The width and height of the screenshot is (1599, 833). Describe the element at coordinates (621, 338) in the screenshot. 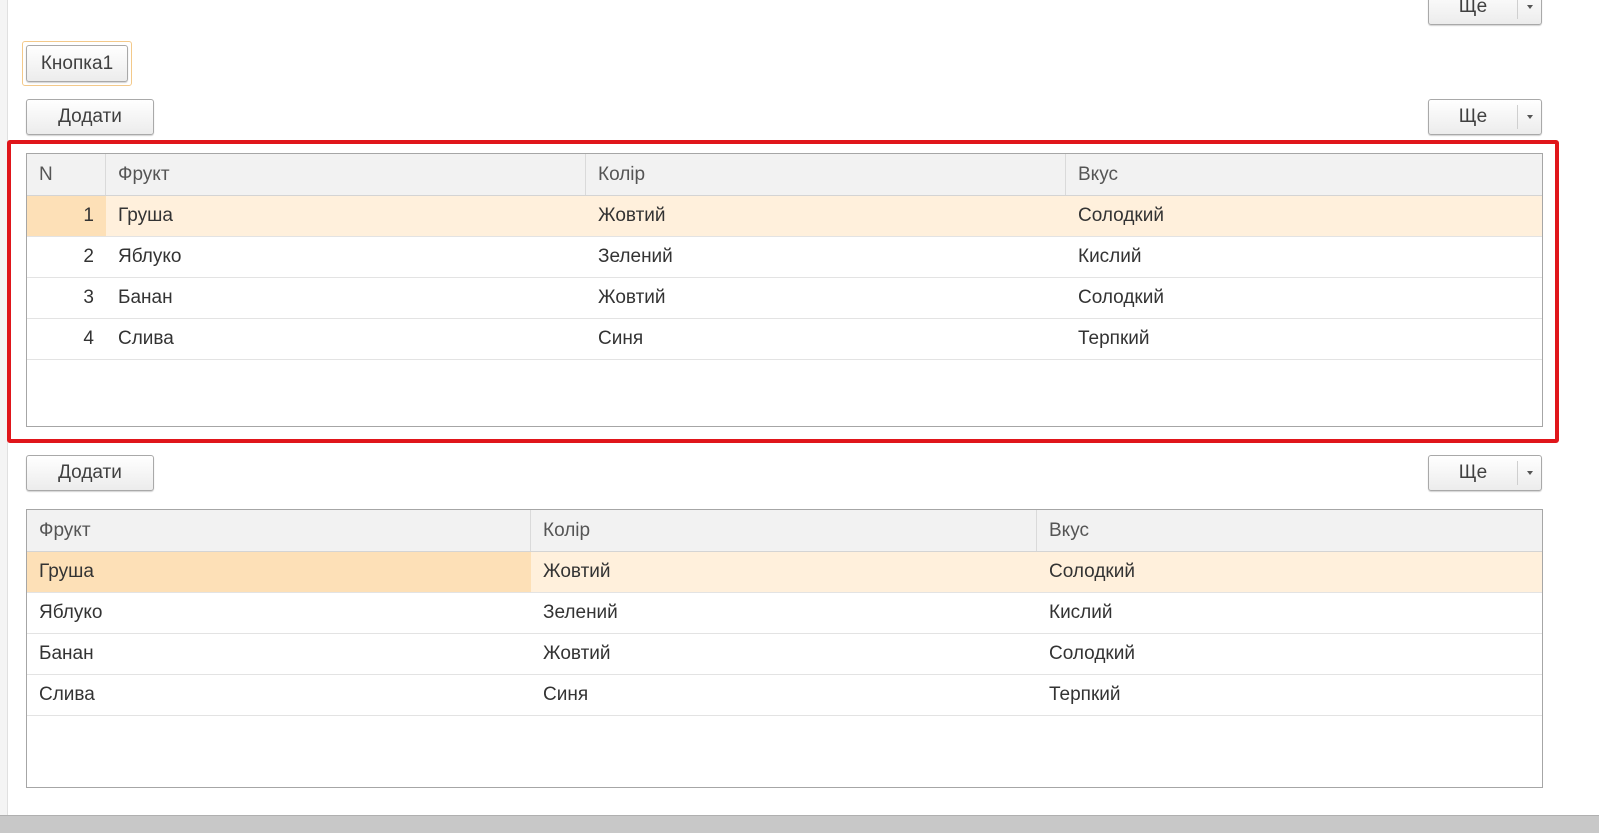

I see `table1-cell-color: Синя` at that location.